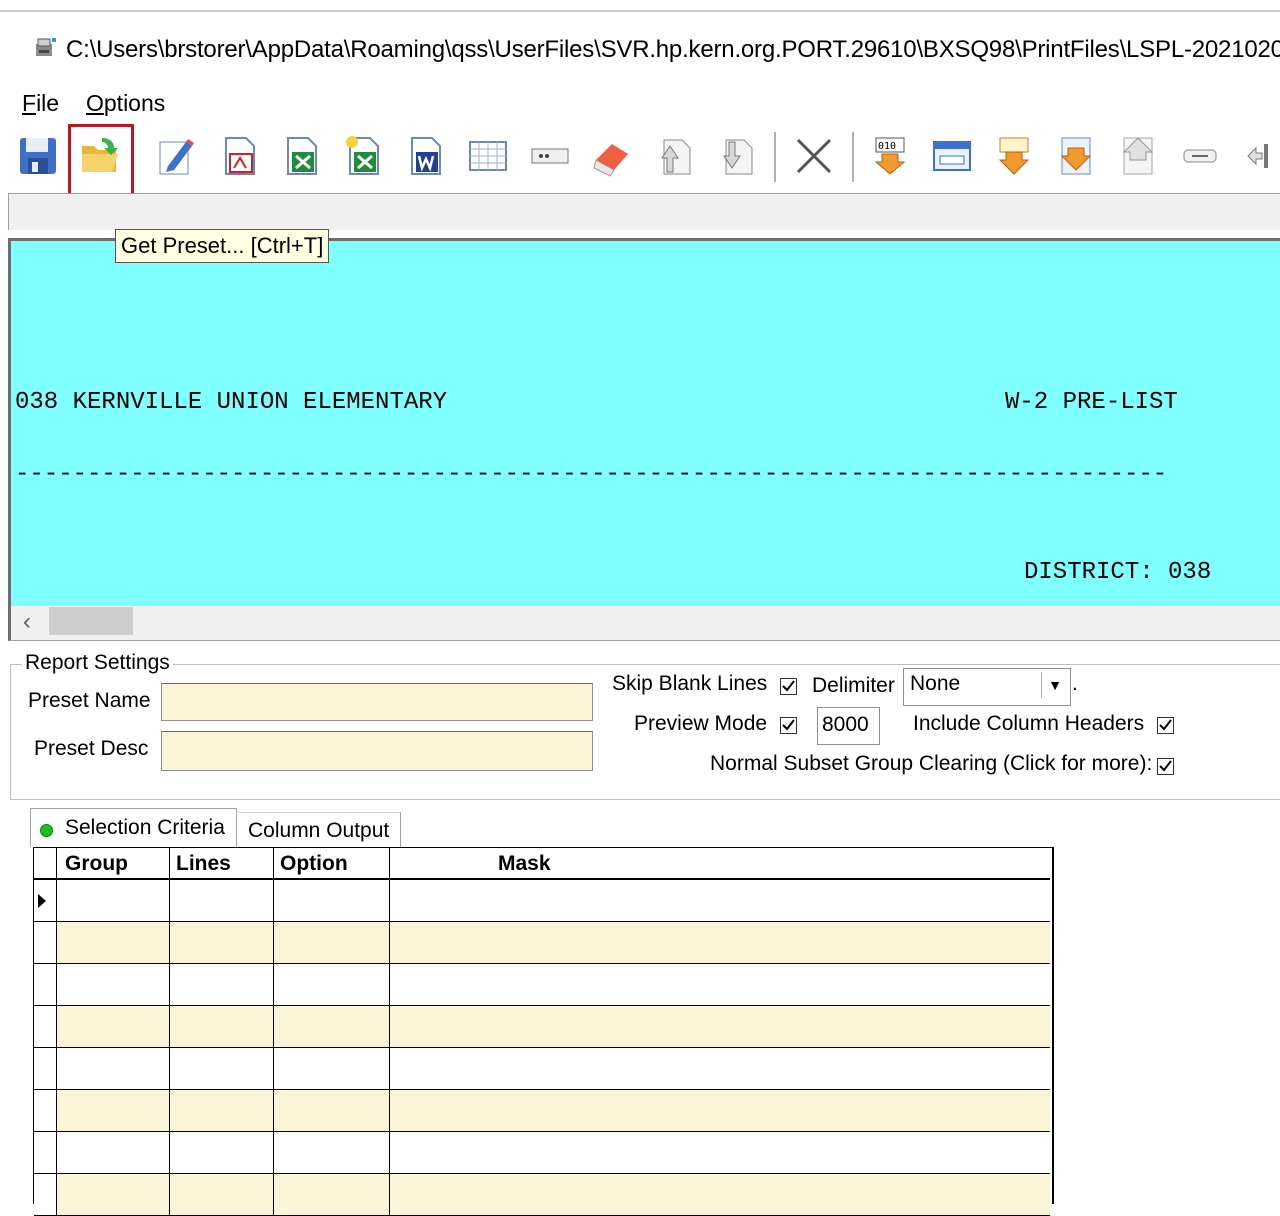  What do you see at coordinates (302, 156) in the screenshot?
I see `excel-button` at bounding box center [302, 156].